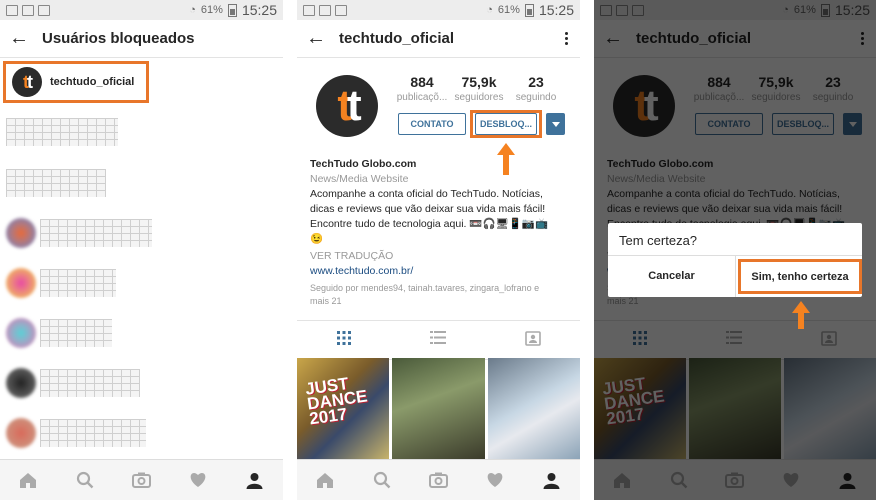  Describe the element at coordinates (440, 256) in the screenshot. I see `see-translation-link: VER TRADUÇÃO` at that location.